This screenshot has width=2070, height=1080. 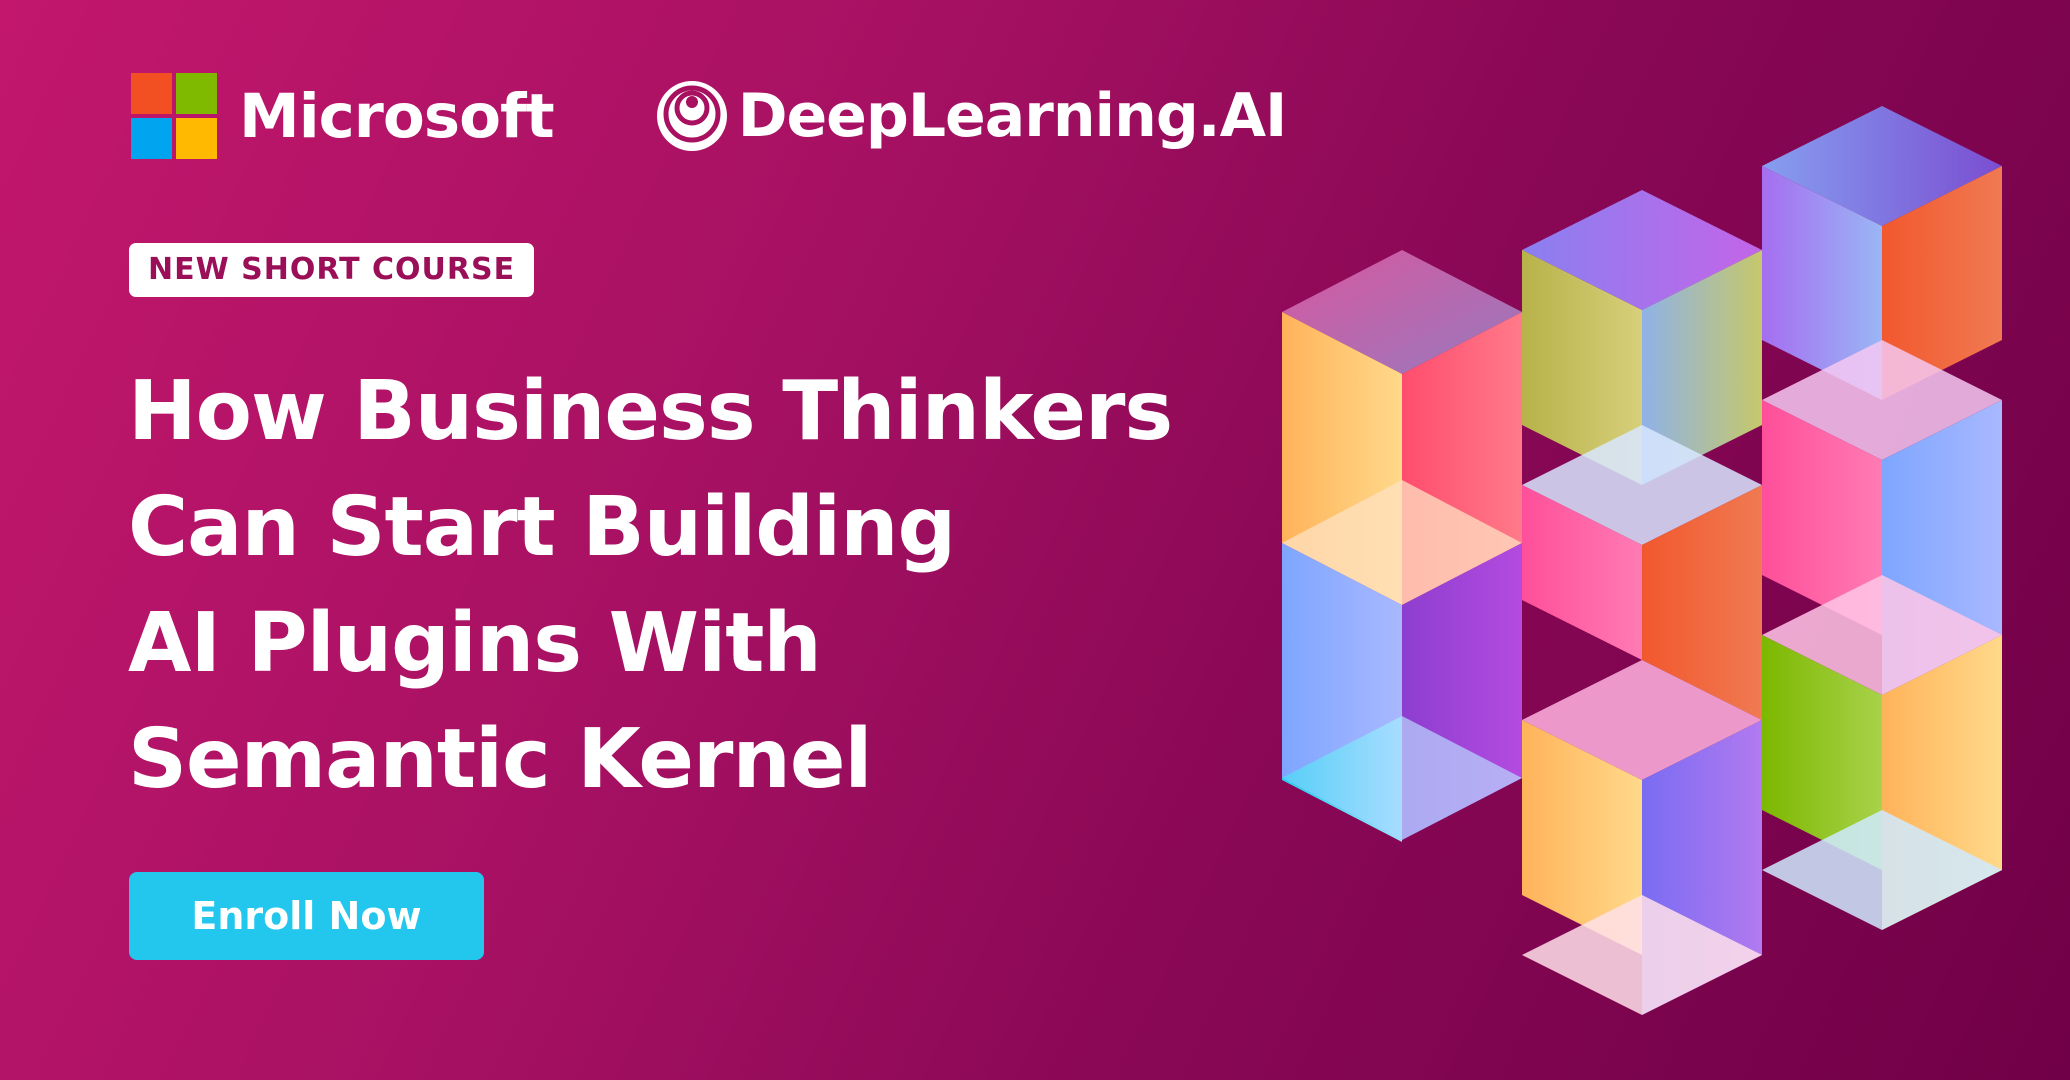 What do you see at coordinates (1012, 116) in the screenshot?
I see `deeplearning-wordmark: DeepLearning.AI` at bounding box center [1012, 116].